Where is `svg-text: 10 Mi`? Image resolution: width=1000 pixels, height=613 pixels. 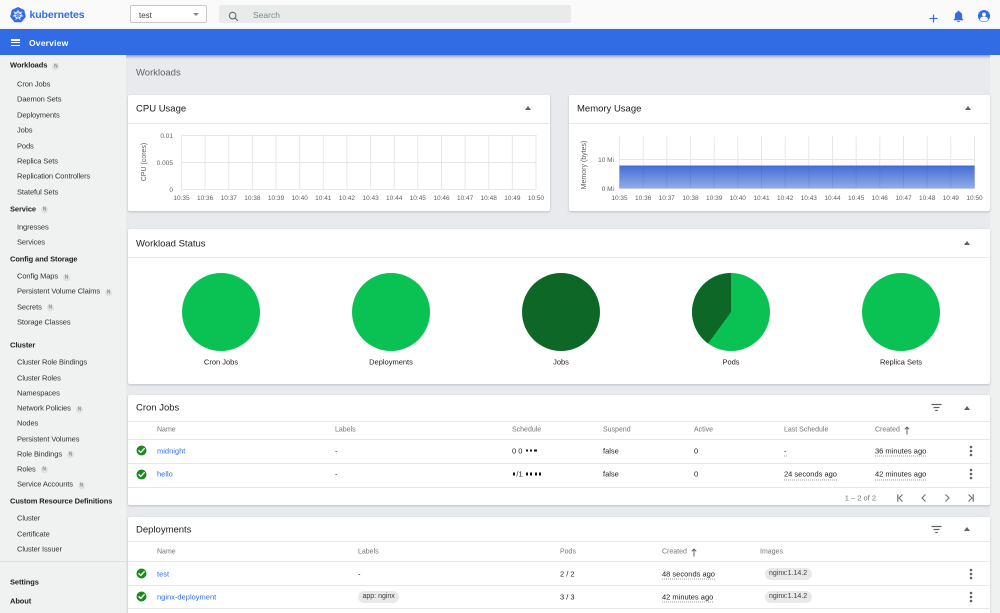 svg-text: 10 Mi is located at coordinates (606, 160).